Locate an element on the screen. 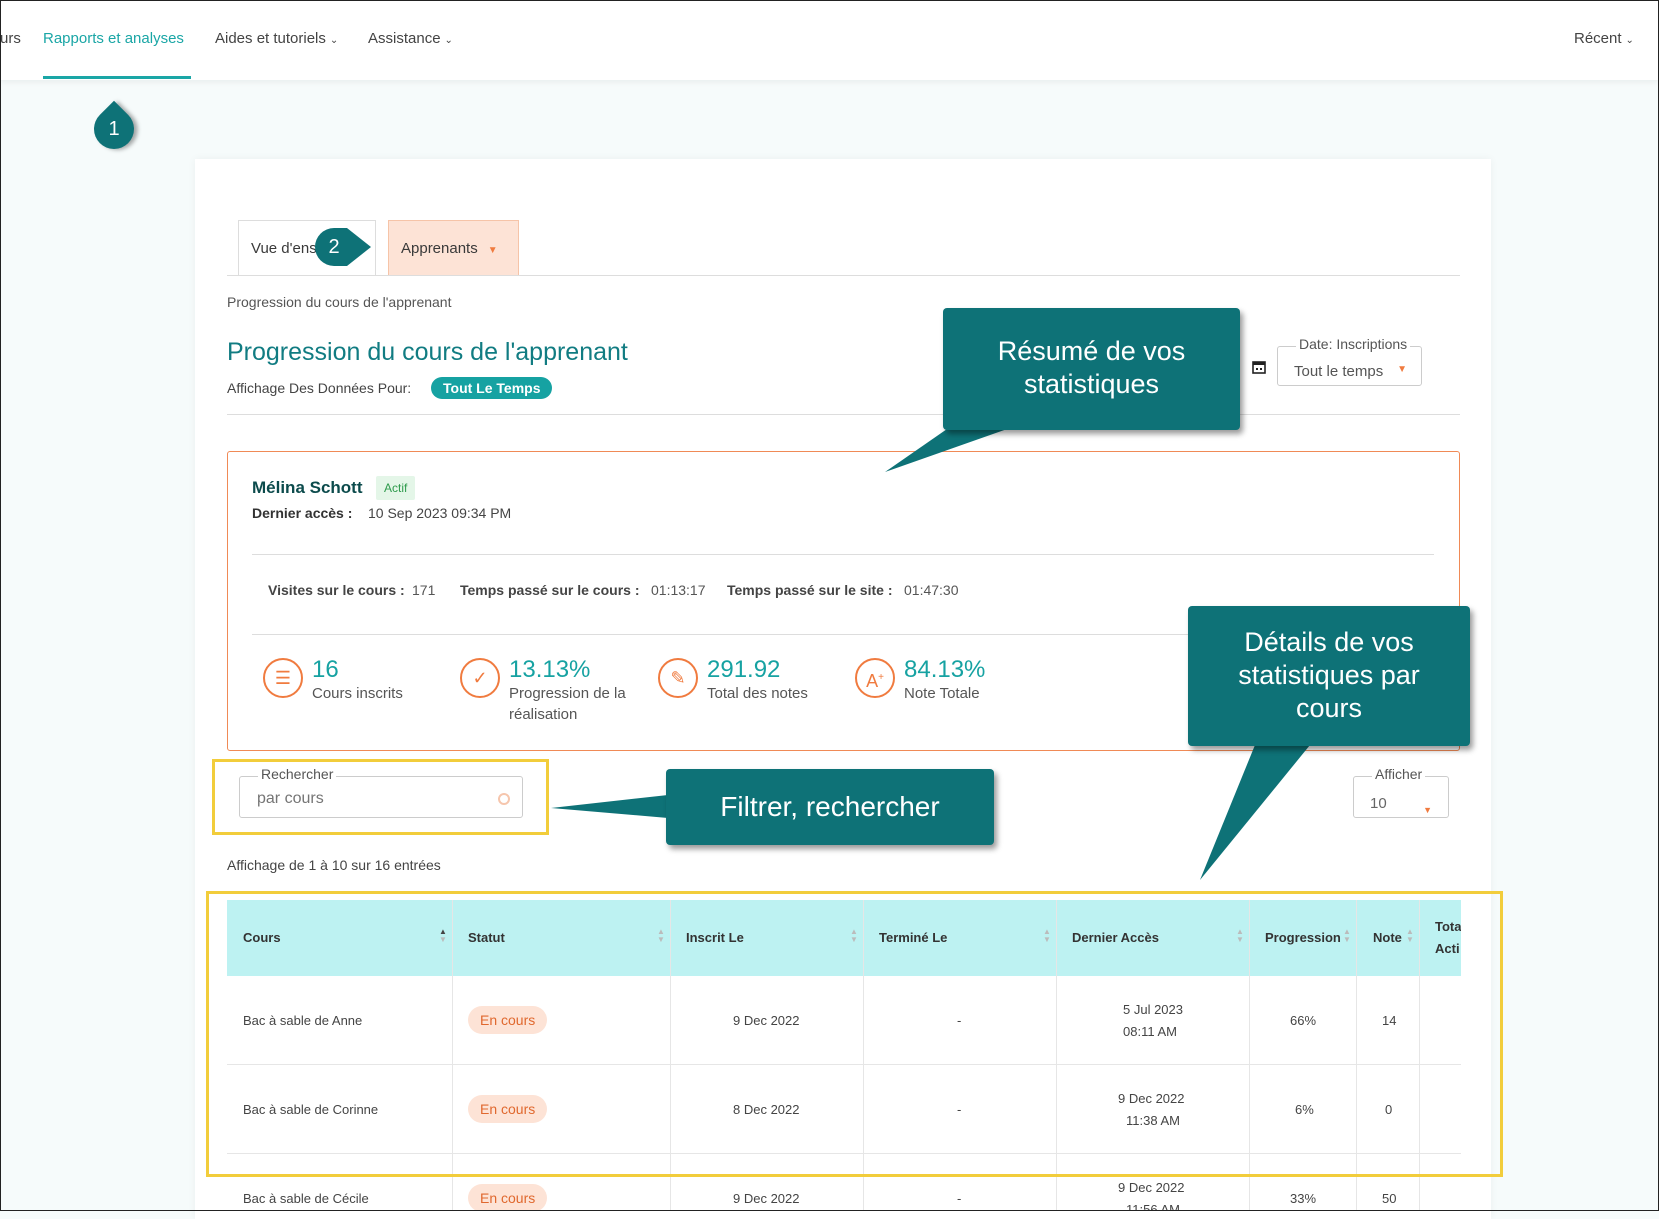 This screenshot has width=1659, height=1219. details-callout-line2: statistiques par is located at coordinates (1329, 675).